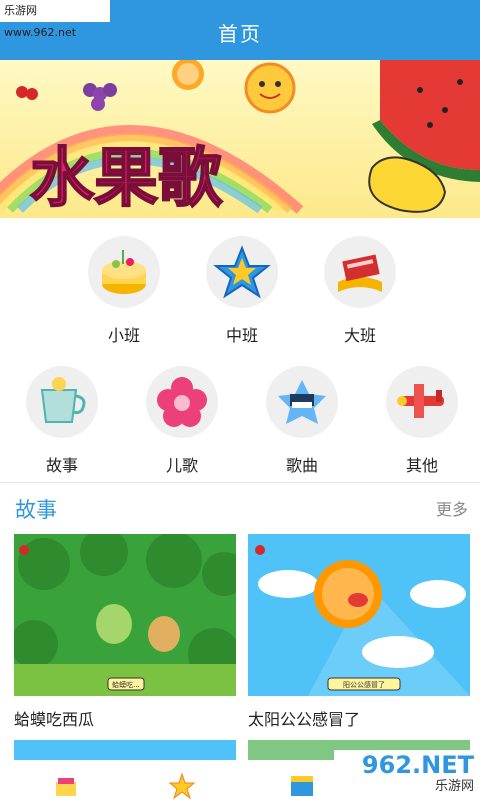  I want to click on watermark-top: 乐游网 www.962.net, so click(55, 19).